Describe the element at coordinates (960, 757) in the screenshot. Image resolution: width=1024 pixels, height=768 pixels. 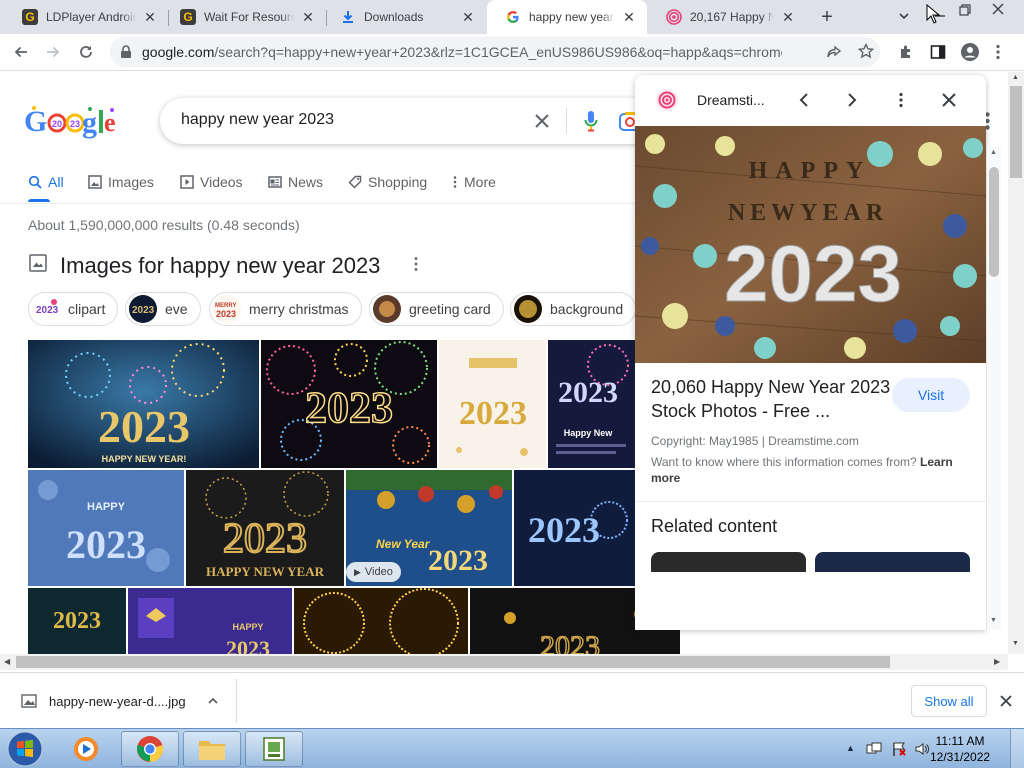
I see `clock-date: 12/31/2022` at that location.